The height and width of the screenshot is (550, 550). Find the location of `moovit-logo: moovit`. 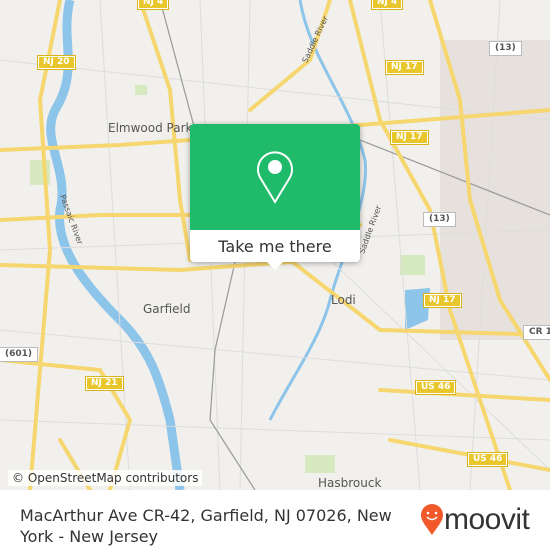

moovit-logo: moovit is located at coordinates (475, 520).